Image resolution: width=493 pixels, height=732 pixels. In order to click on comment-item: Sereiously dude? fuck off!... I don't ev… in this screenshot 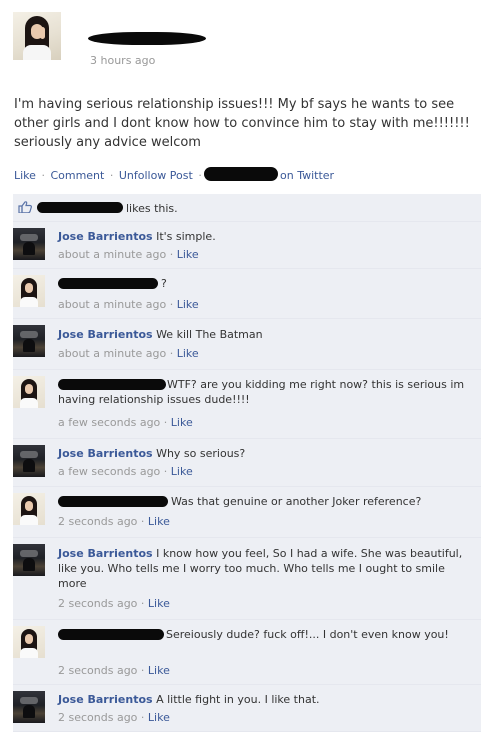, I will do `click(247, 652)`.